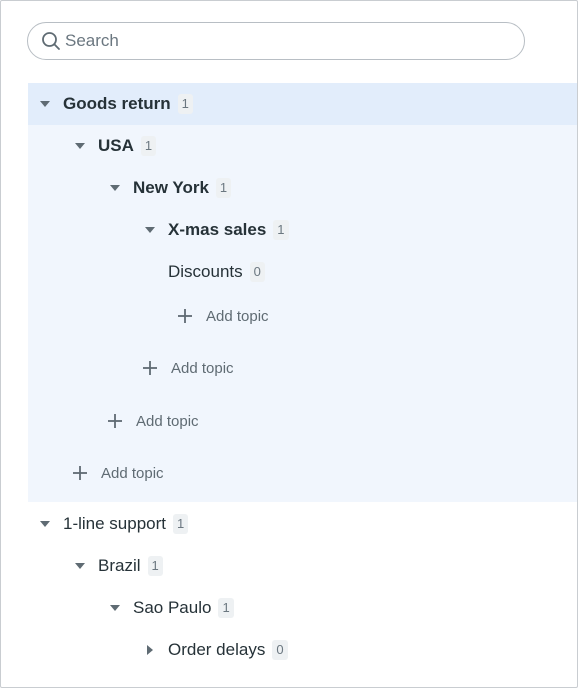  I want to click on tree-node-1-line-support: 1-line support 1, so click(114, 524).